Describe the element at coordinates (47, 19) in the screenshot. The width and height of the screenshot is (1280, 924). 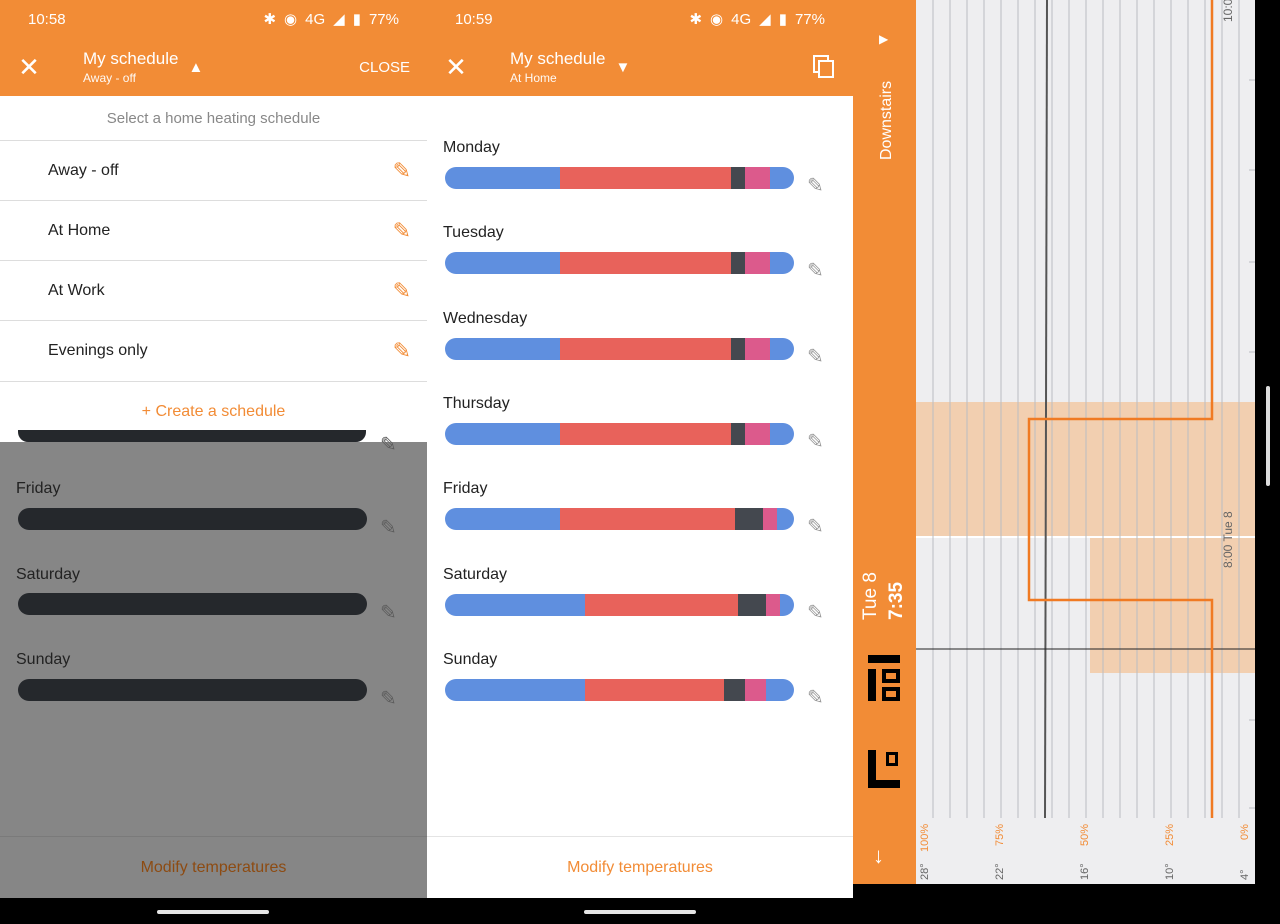
I see `status-time: 10:58` at that location.